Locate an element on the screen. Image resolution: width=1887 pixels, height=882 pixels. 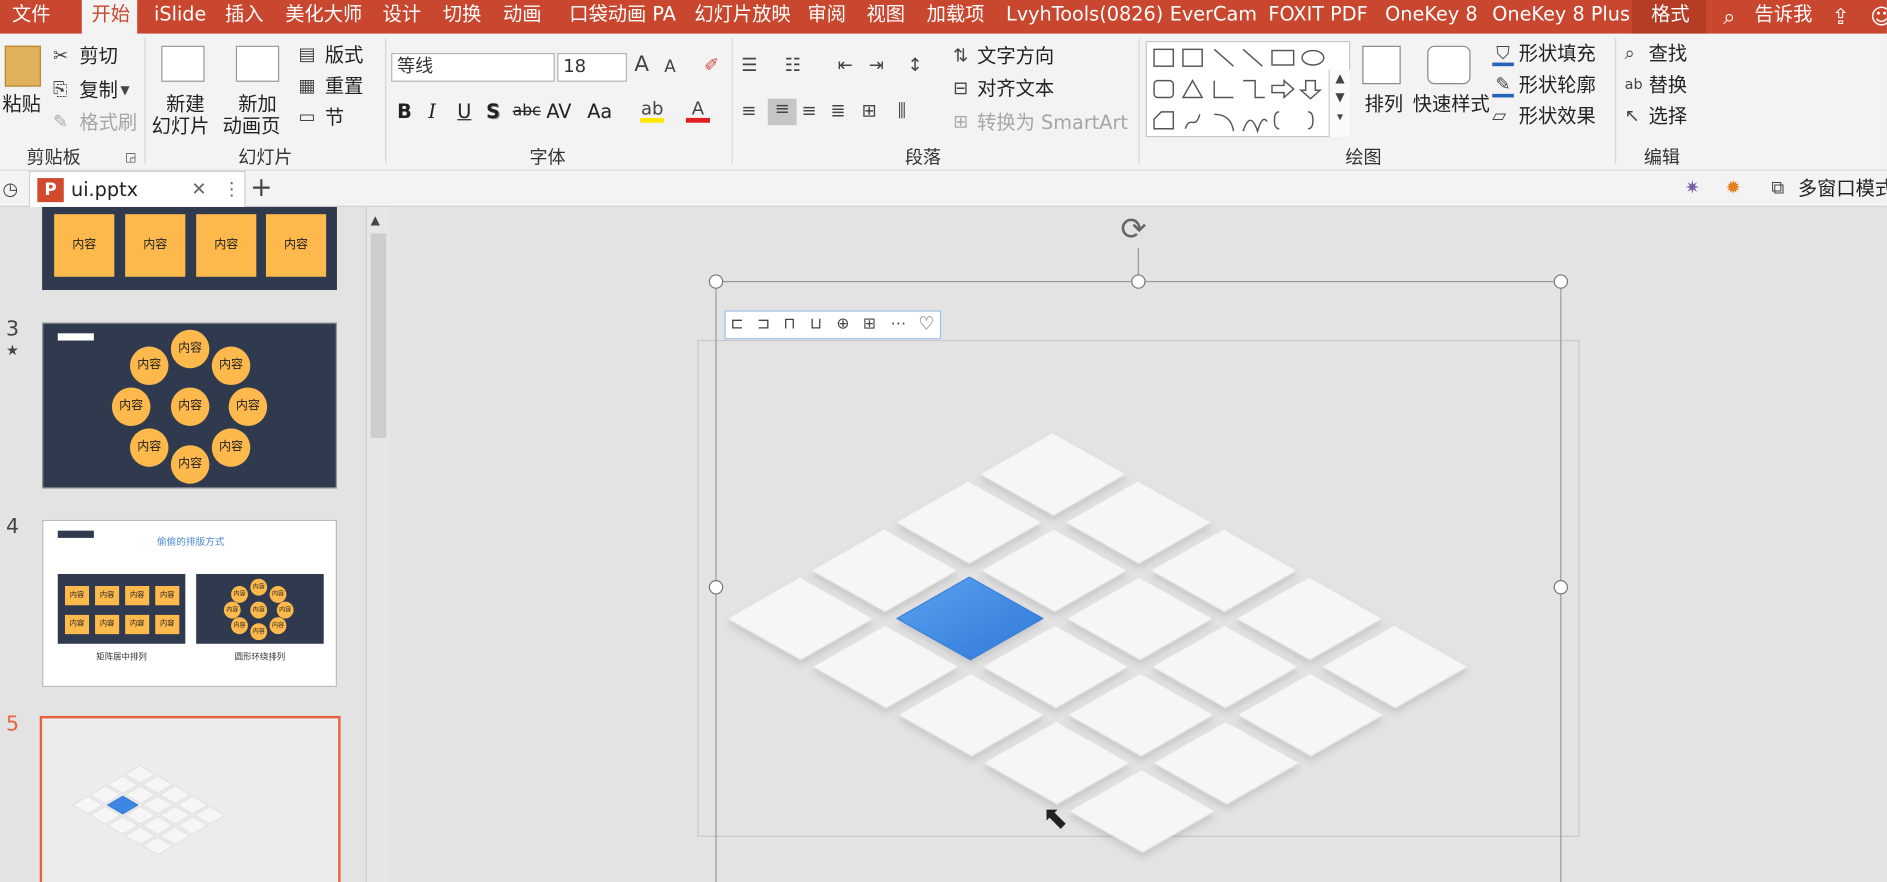
tab-onekey8-plus: OneKey 8 Plus is located at coordinates (1561, 17).